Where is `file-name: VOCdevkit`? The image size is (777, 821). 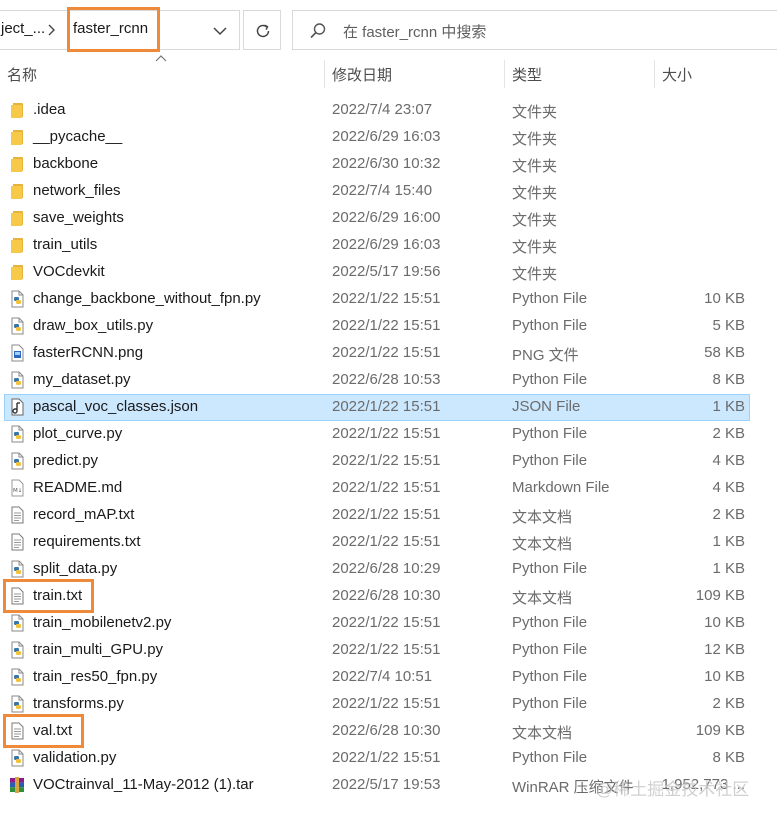 file-name: VOCdevkit is located at coordinates (69, 271).